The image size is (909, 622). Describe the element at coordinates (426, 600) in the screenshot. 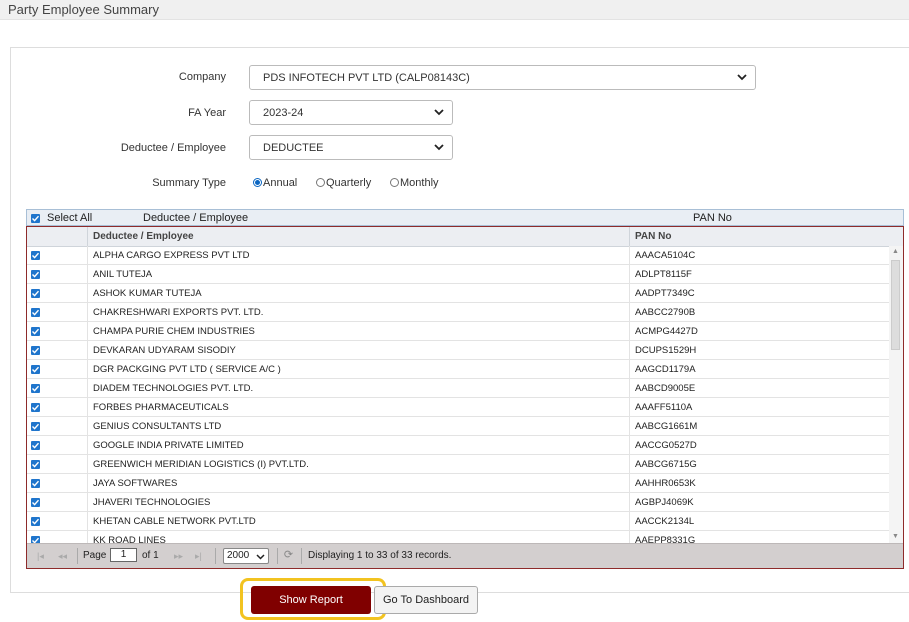

I see `go-to-dashboard-button: Go To Dashboard` at that location.